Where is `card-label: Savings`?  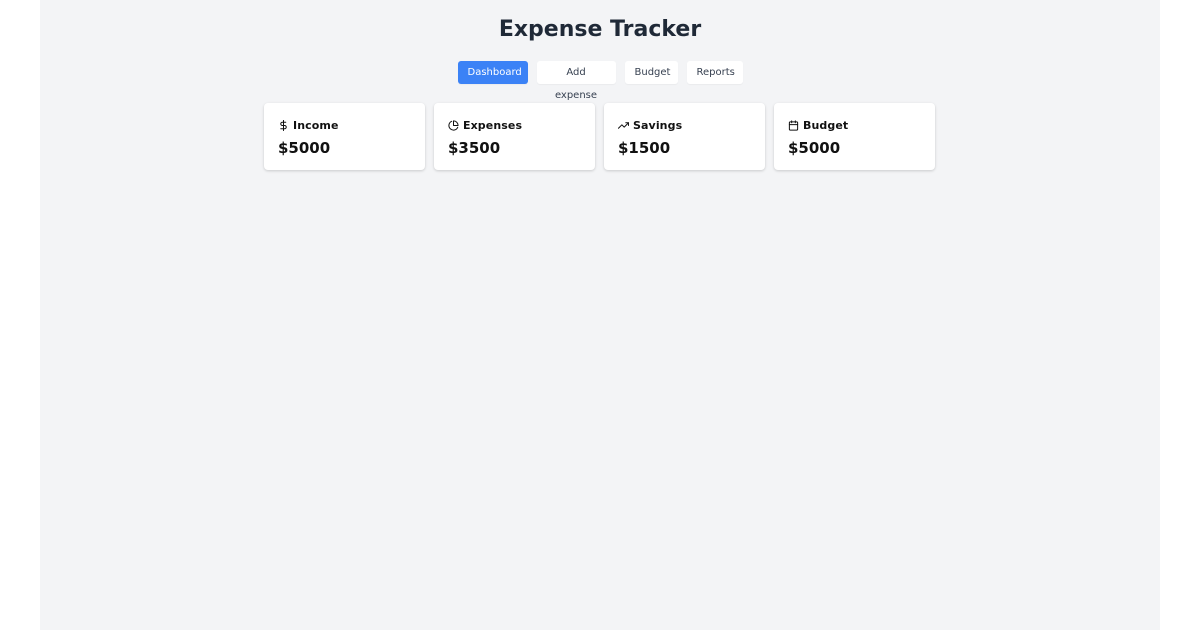 card-label: Savings is located at coordinates (658, 125).